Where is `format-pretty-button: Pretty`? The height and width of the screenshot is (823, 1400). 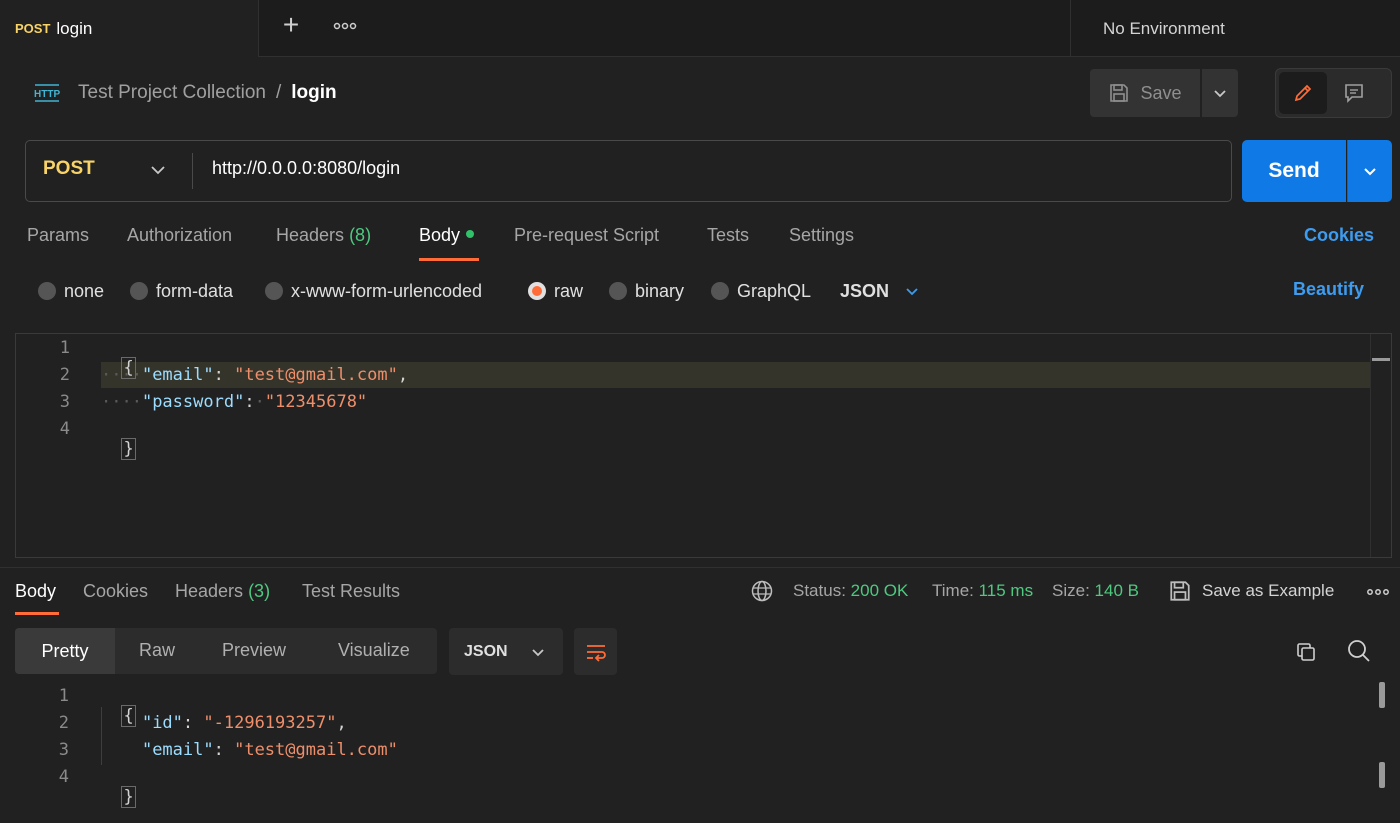
format-pretty-button: Pretty is located at coordinates (65, 651).